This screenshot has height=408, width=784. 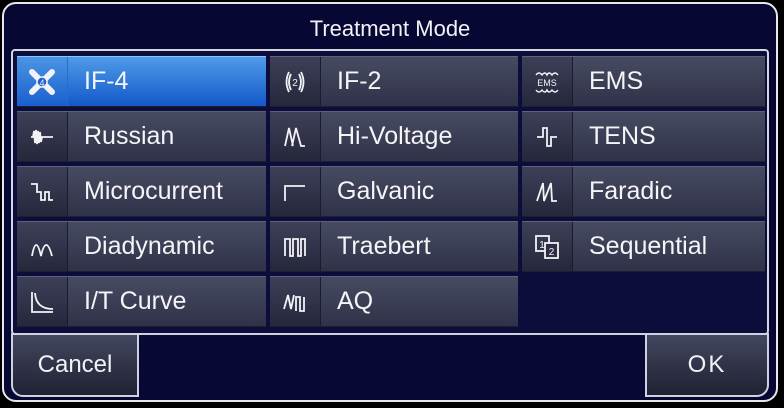 What do you see at coordinates (129, 136) in the screenshot?
I see `mode-label: Russian` at bounding box center [129, 136].